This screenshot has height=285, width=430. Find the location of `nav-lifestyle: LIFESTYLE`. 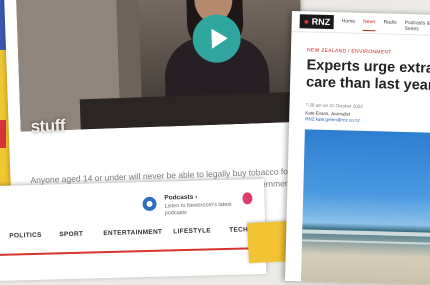

nav-lifestyle: LIFESTYLE is located at coordinates (201, 231).